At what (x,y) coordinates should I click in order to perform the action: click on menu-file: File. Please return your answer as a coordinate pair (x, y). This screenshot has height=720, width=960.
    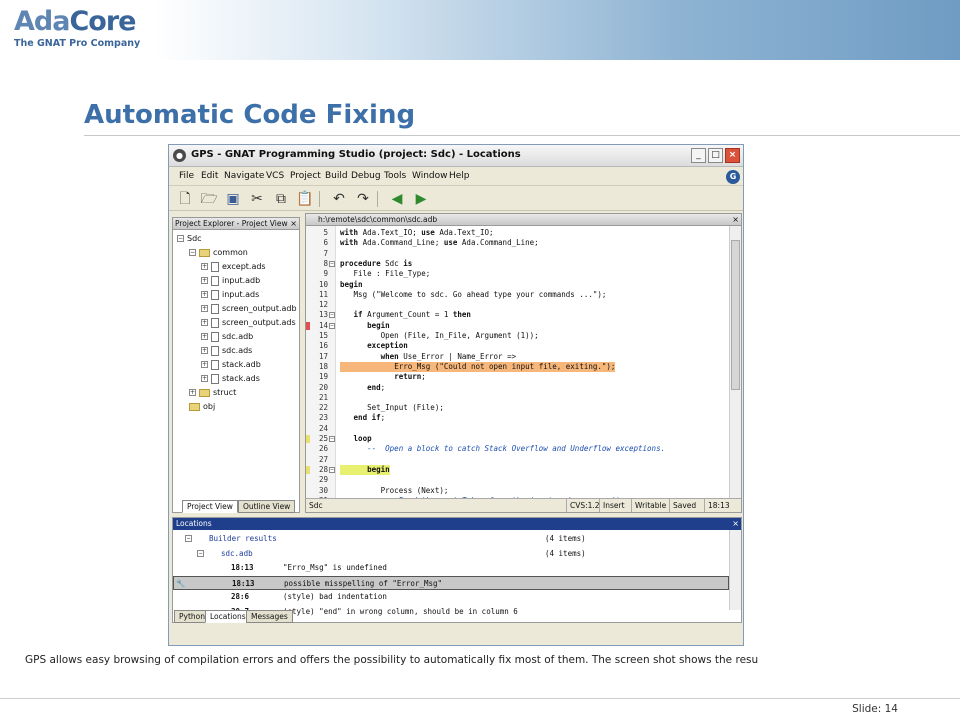
    Looking at the image, I should click on (186, 176).